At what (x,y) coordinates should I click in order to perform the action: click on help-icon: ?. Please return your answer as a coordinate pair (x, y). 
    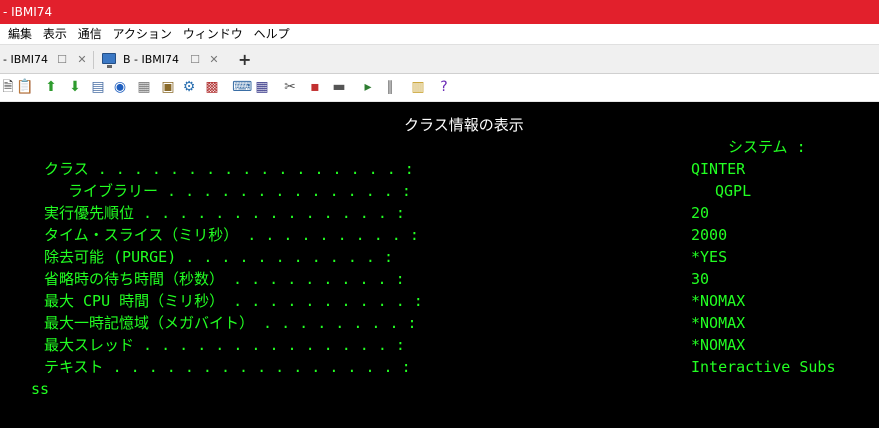
    Looking at the image, I should click on (444, 87).